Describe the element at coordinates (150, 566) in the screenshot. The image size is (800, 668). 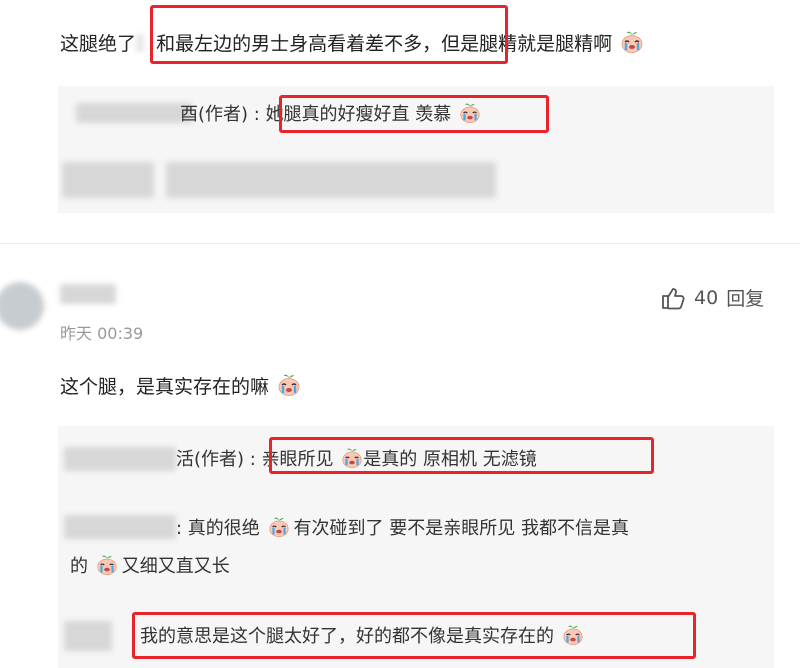
I see `reply-row-continued: 的 又细又直又长` at that location.